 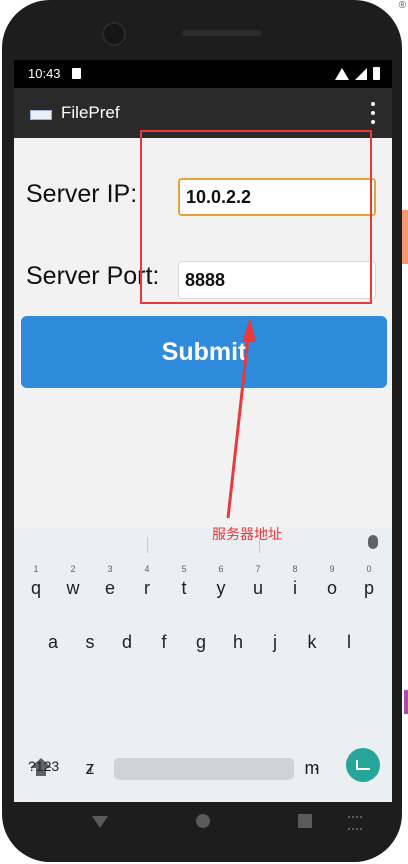 I want to click on annotation-label: 服务器地址, so click(x=247, y=534).